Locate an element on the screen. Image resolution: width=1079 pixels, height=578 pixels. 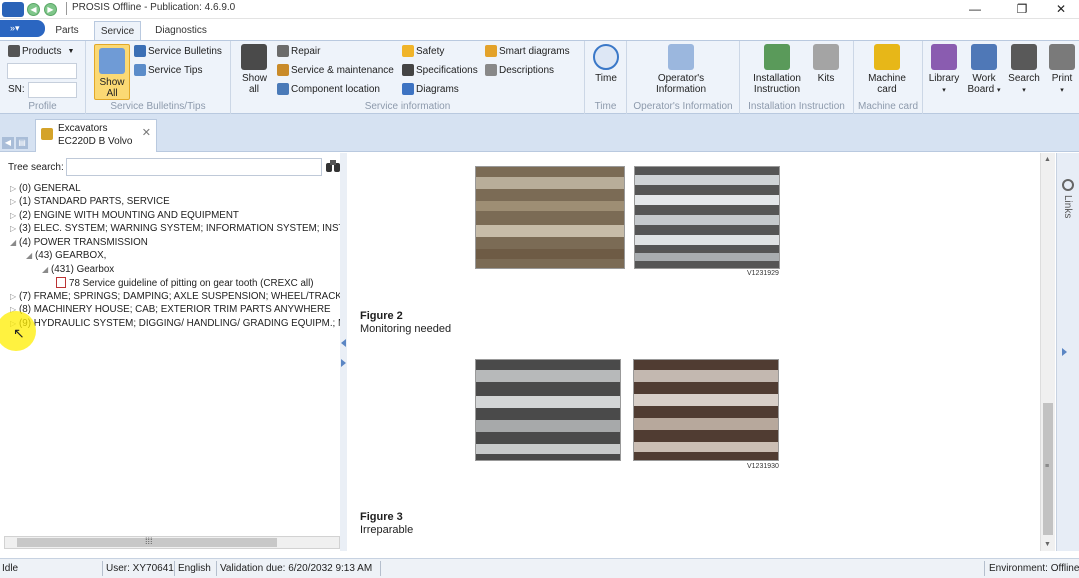
tree-node: ▷ (2) ENGINE WITH MOUNTING AND EQUIPMENT is located at coordinates (124, 216).